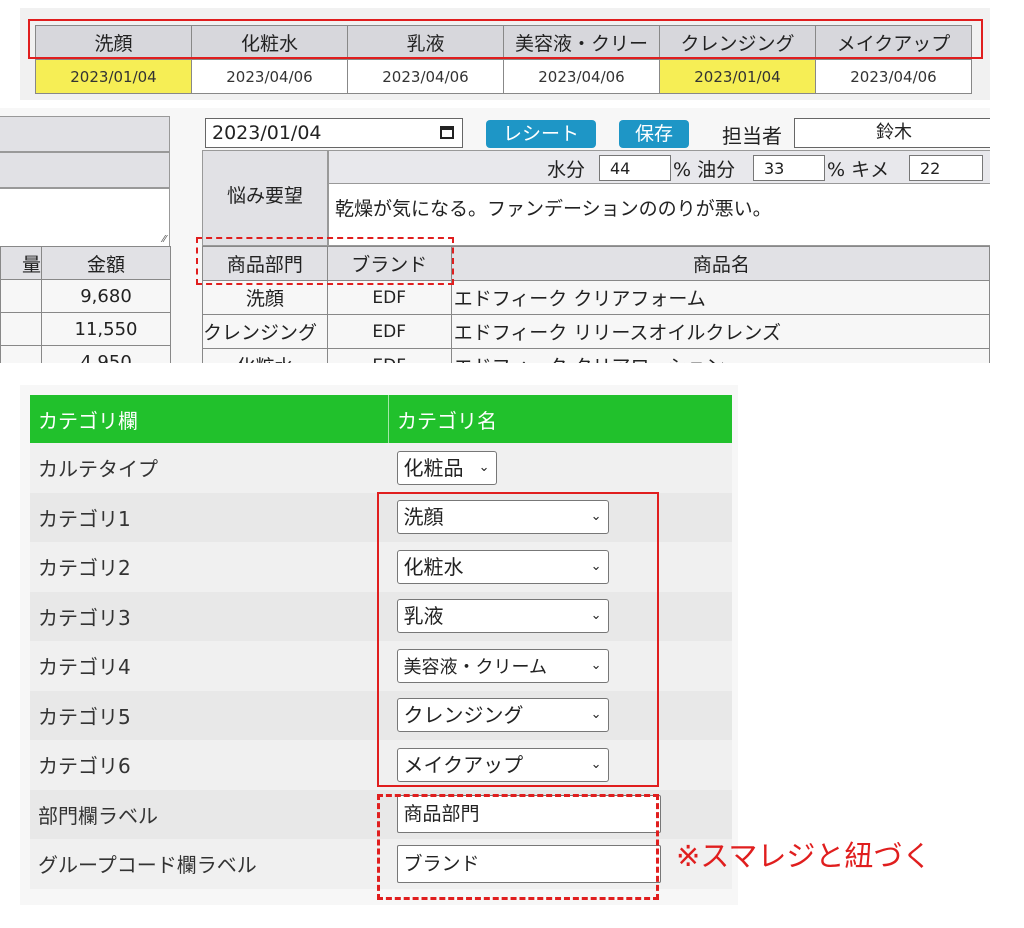 The height and width of the screenshot is (928, 1024). I want to click on save-button: 保存, so click(654, 134).